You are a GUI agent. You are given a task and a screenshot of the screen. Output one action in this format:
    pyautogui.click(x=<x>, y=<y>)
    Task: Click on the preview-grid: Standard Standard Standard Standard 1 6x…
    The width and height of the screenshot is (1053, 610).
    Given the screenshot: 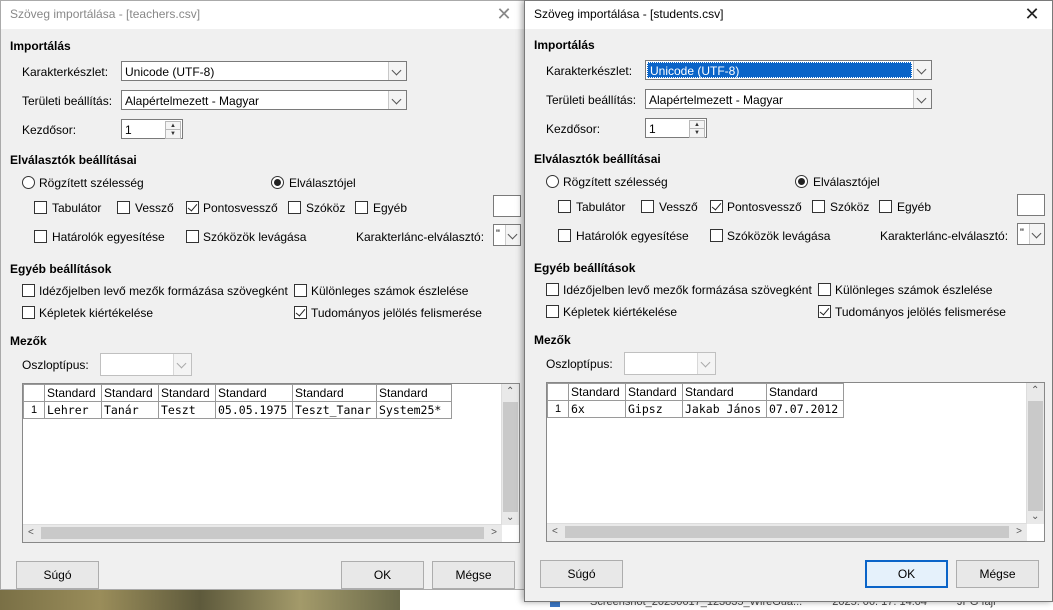 What is the action you would take?
    pyautogui.click(x=795, y=462)
    